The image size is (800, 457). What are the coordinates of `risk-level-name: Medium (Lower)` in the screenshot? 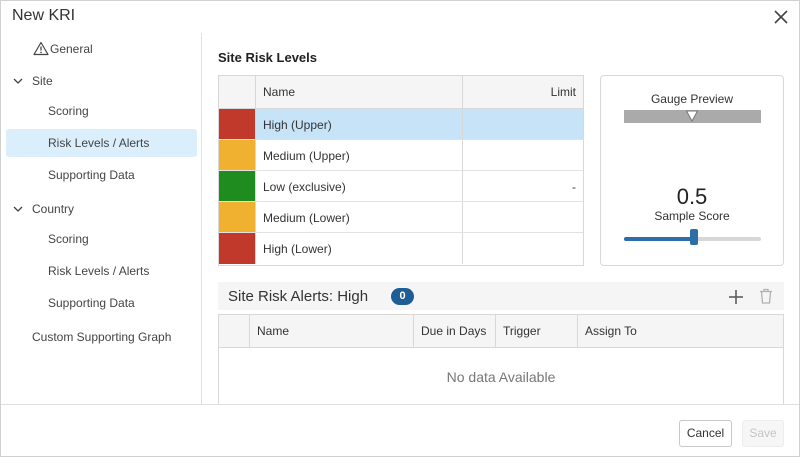 It's located at (359, 217).